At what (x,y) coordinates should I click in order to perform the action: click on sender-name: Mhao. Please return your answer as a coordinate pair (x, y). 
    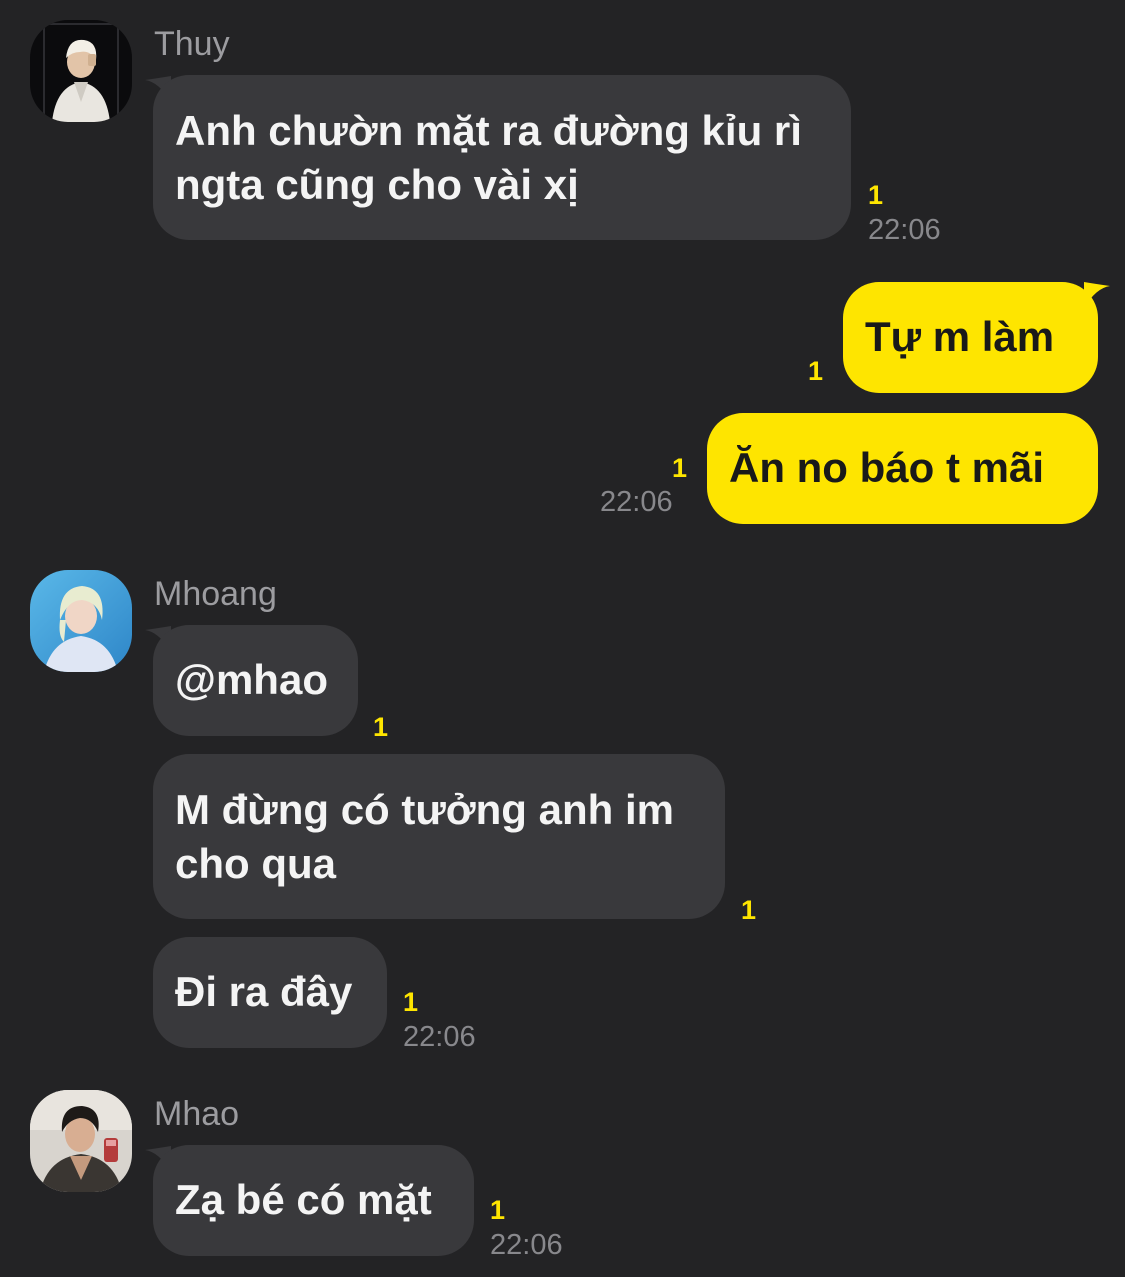
    Looking at the image, I should click on (197, 1114).